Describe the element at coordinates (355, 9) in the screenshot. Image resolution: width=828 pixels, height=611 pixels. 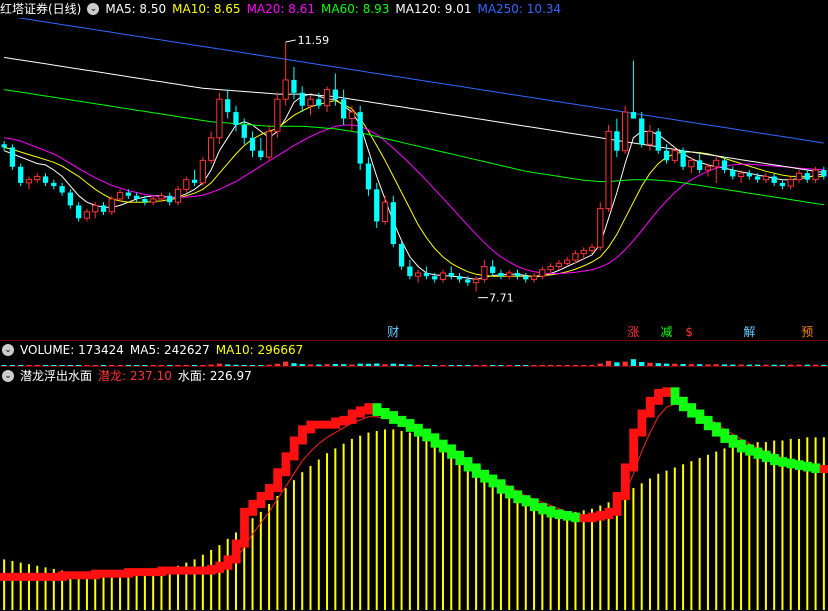
I see `ma60-label: MA60: 8.93` at that location.